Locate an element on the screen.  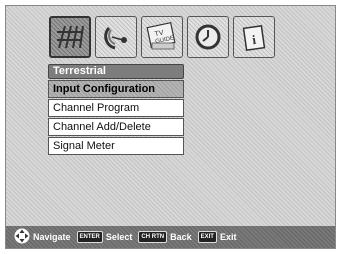
hint-navigate-label: Navigate is located at coordinates (52, 237).